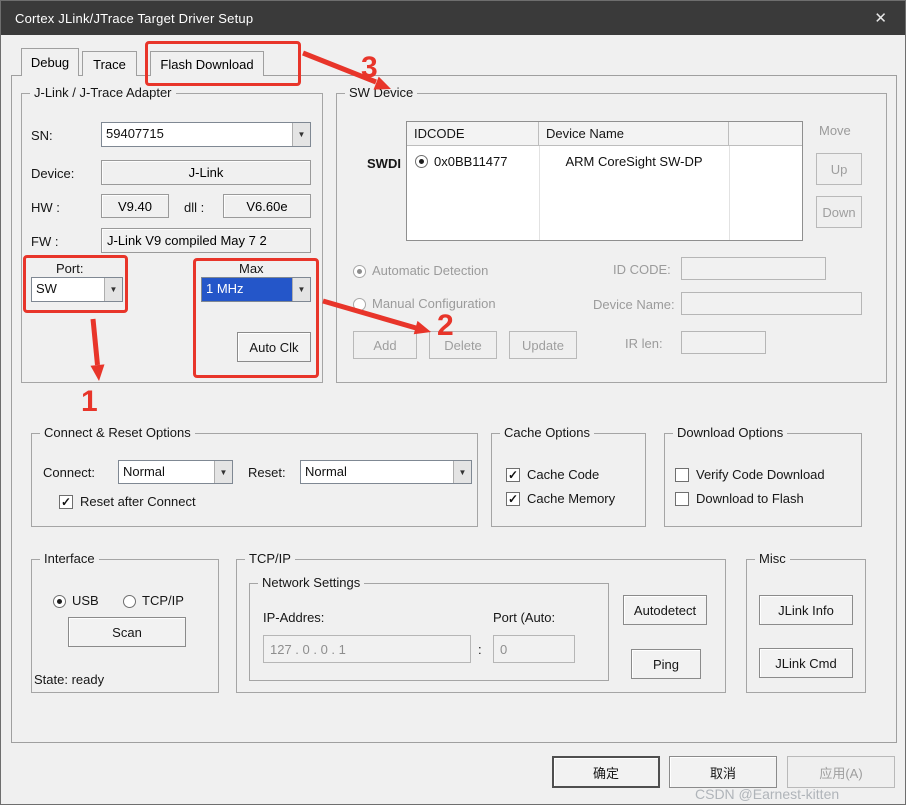 This screenshot has width=906, height=805. I want to click on device-label: Device:, so click(53, 173).